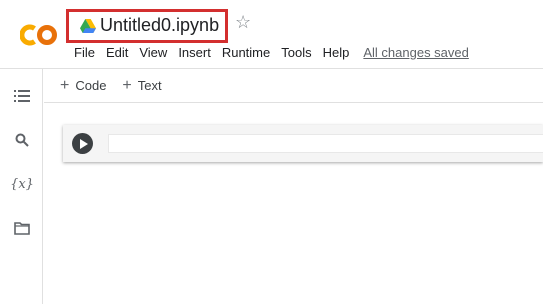  What do you see at coordinates (246, 54) in the screenshot?
I see `menu-runtime: Runtime` at bounding box center [246, 54].